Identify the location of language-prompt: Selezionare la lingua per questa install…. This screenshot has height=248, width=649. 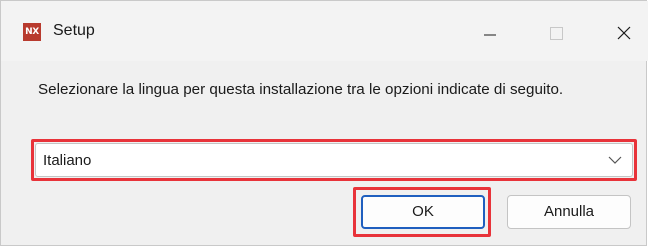
(301, 89).